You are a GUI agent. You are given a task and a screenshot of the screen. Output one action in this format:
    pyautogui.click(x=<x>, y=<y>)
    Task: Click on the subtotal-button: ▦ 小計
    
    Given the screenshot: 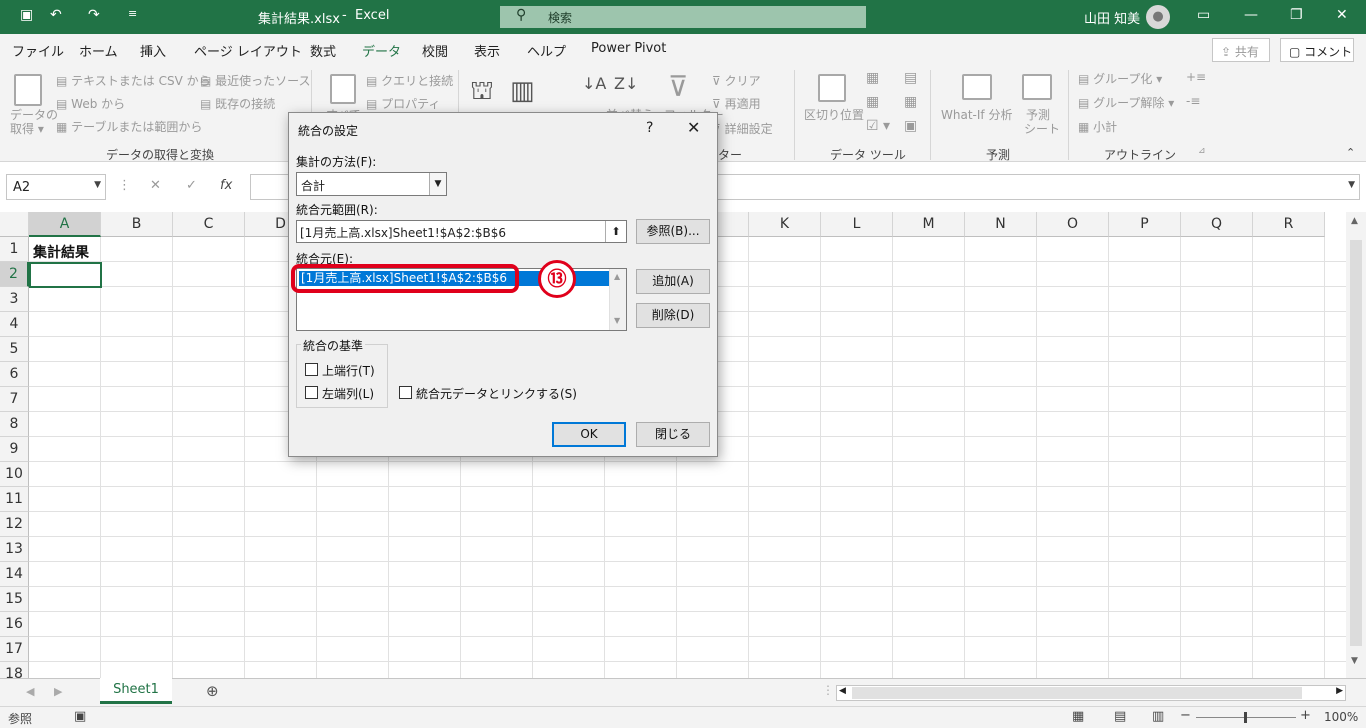 What is the action you would take?
    pyautogui.click(x=1097, y=126)
    